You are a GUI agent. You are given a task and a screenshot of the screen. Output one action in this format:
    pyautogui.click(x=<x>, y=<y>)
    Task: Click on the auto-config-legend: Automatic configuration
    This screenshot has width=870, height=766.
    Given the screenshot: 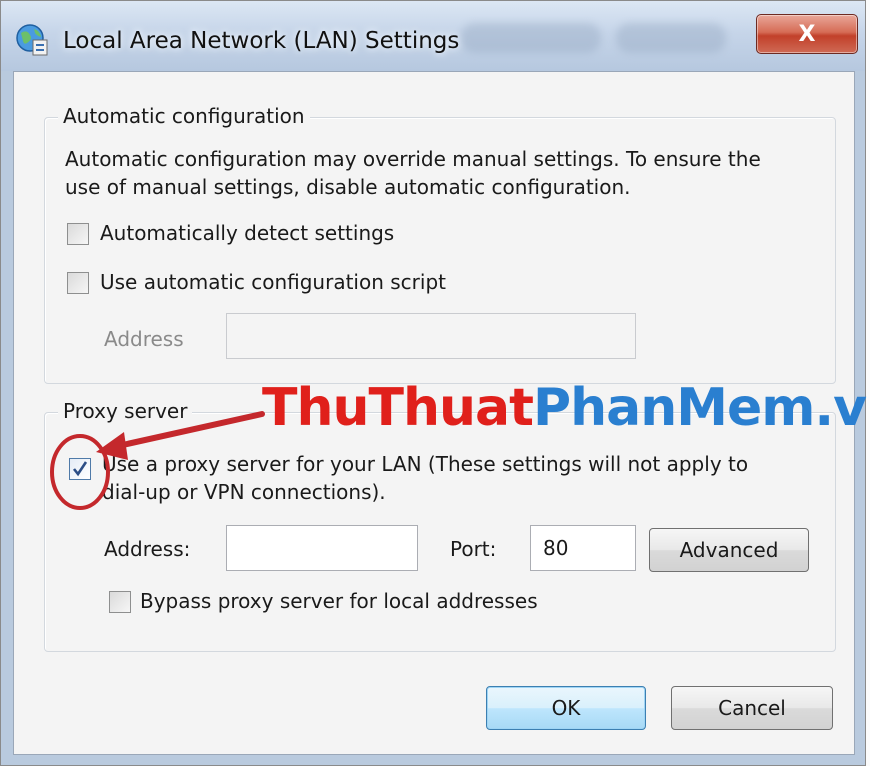 What is the action you would take?
    pyautogui.click(x=184, y=116)
    